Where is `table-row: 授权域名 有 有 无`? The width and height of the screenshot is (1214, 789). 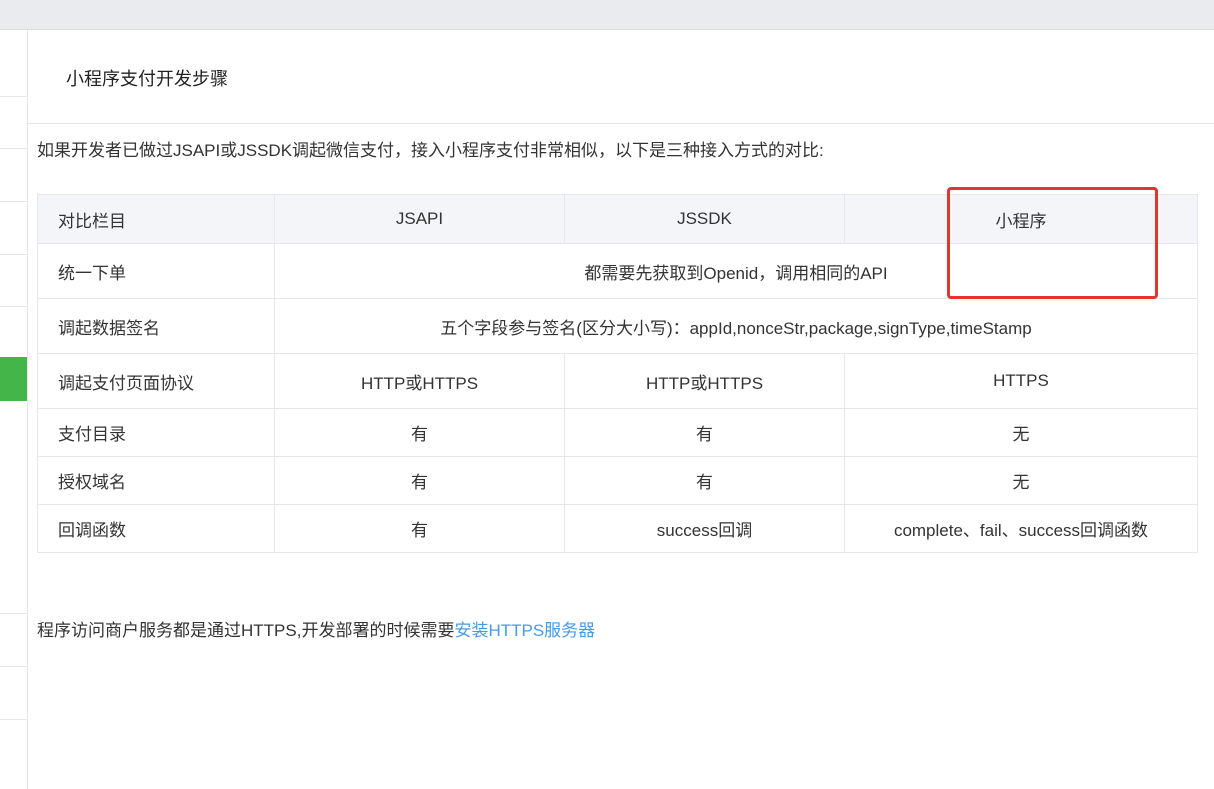
table-row: 授权域名 有 有 无 is located at coordinates (617, 480).